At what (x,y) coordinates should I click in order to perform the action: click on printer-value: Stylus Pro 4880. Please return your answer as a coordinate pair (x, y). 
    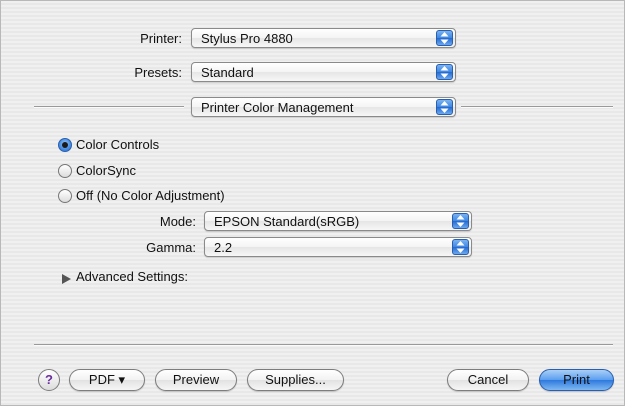
    Looking at the image, I should click on (247, 38).